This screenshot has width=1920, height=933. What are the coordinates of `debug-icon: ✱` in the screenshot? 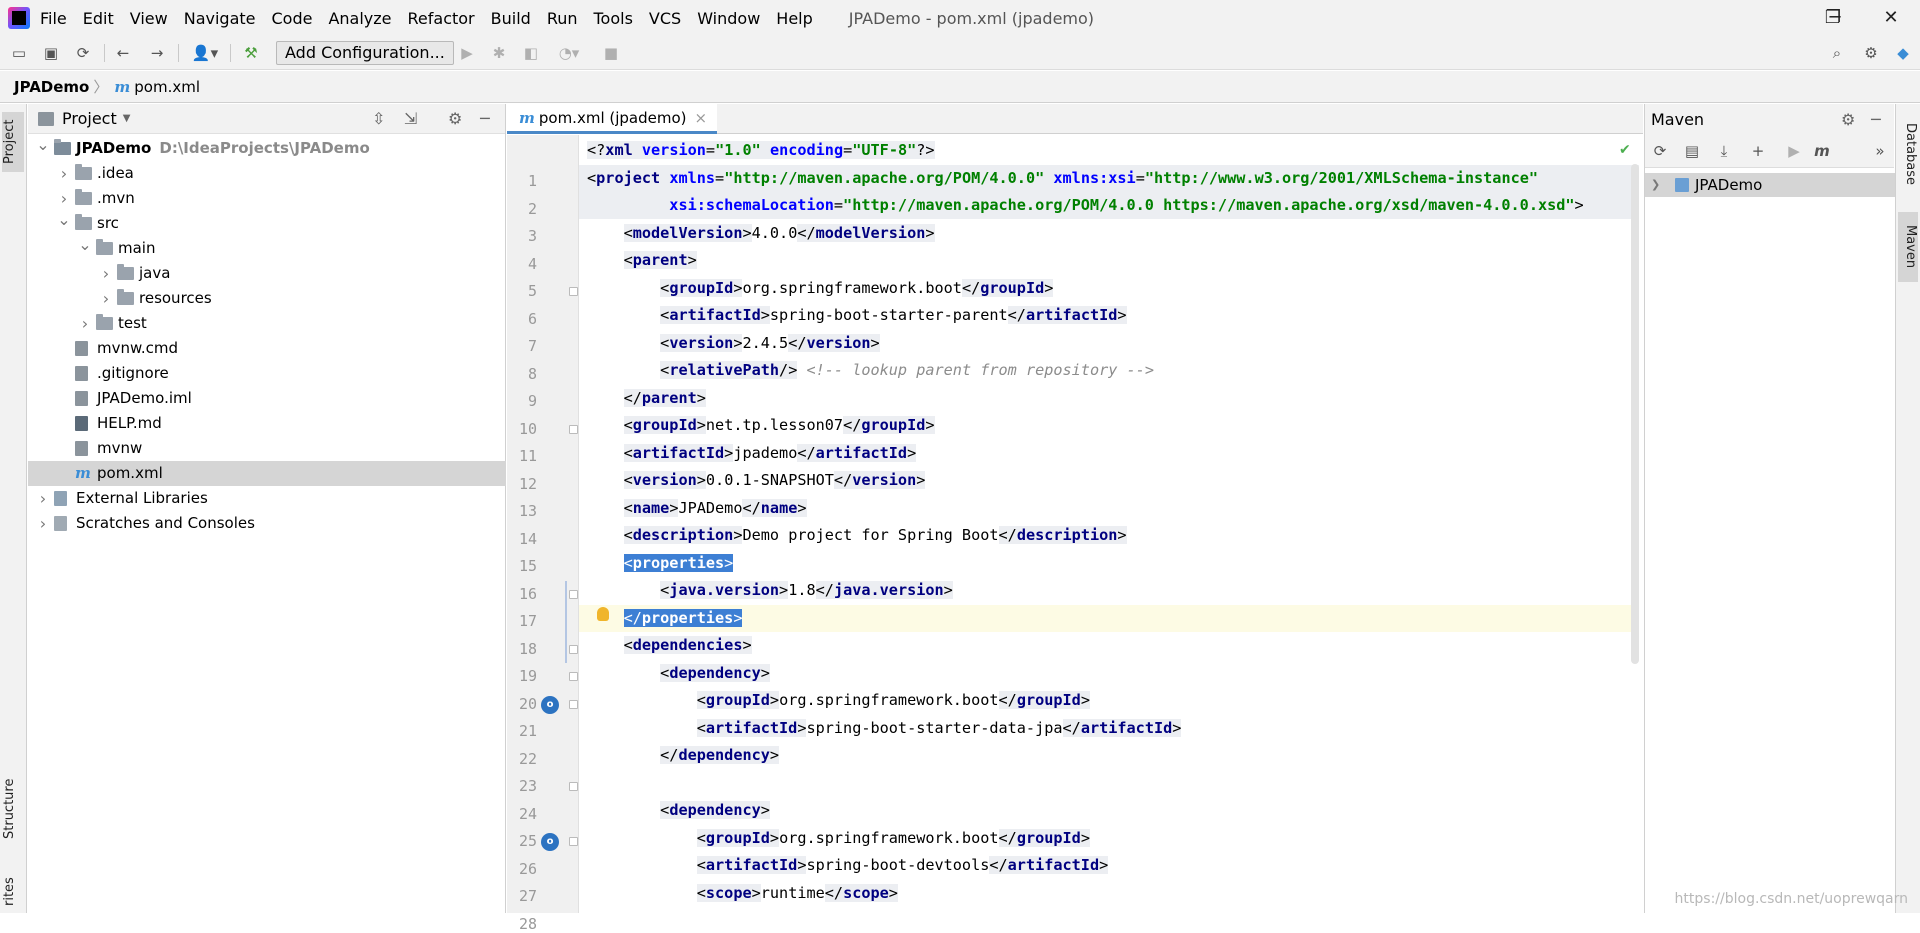 It's located at (499, 53).